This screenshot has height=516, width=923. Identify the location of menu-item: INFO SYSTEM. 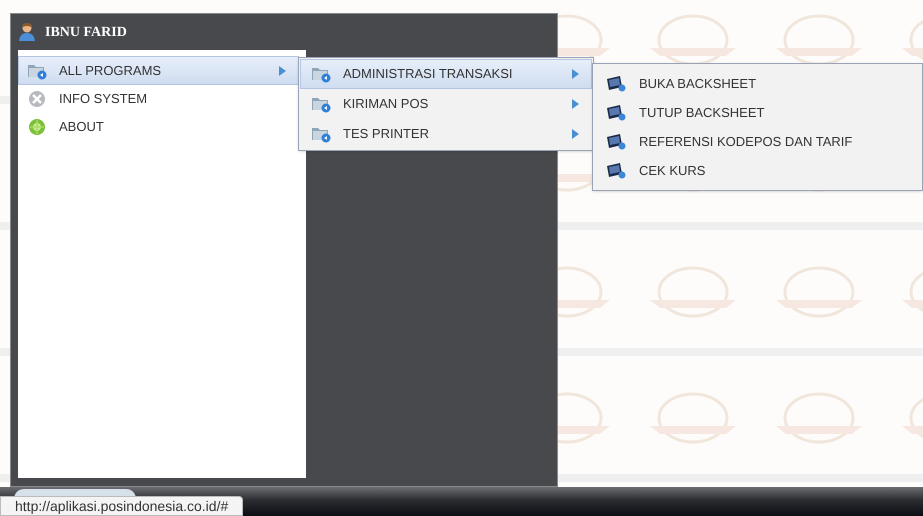
(158, 98).